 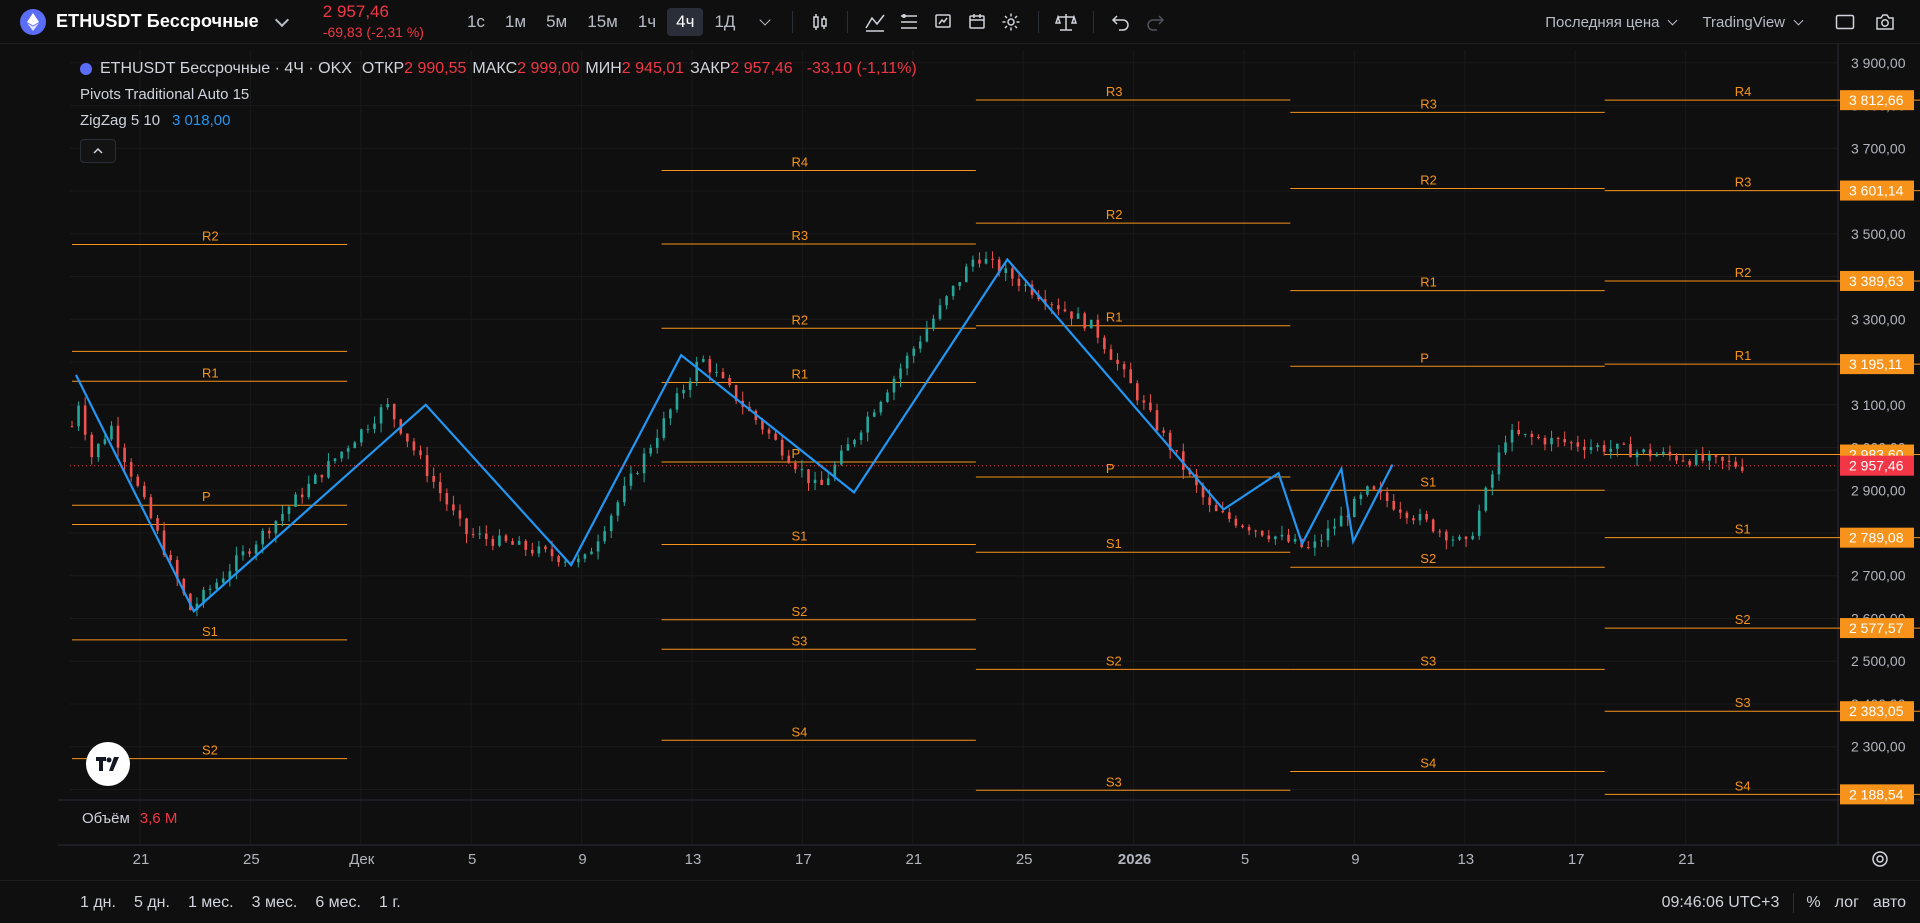 I want to click on price-axis-tick: 3 700,00, so click(x=1878, y=148).